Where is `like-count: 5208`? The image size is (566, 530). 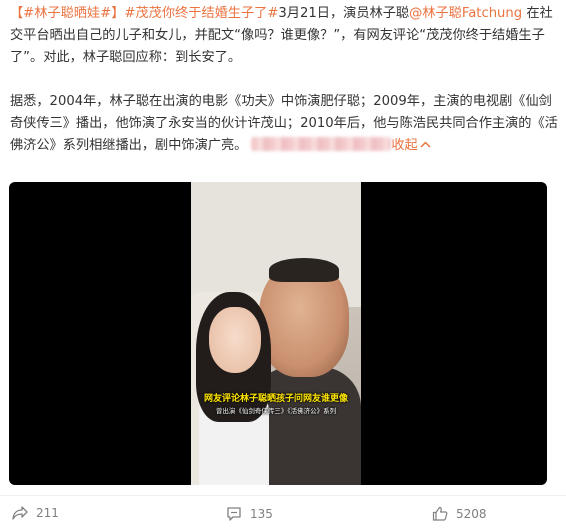 like-count: 5208 is located at coordinates (471, 513).